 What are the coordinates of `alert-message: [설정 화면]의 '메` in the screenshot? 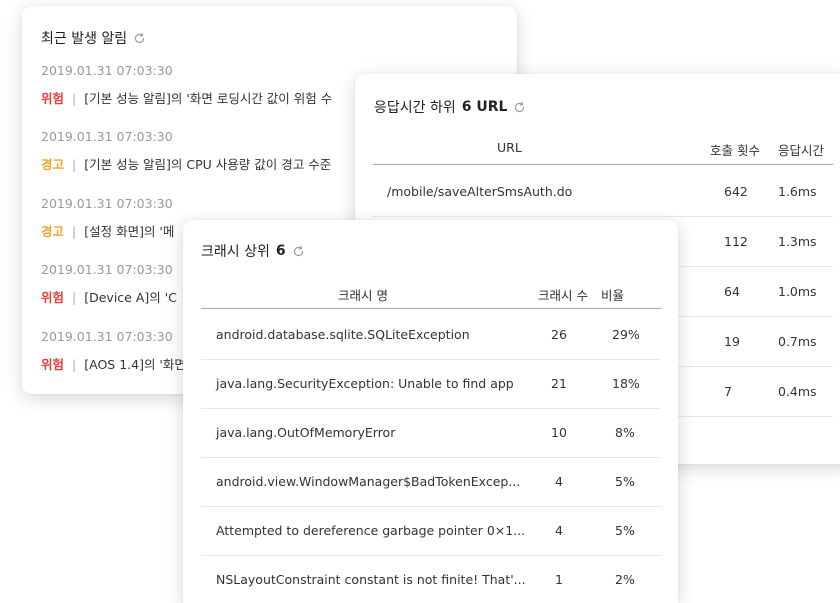 It's located at (129, 231).